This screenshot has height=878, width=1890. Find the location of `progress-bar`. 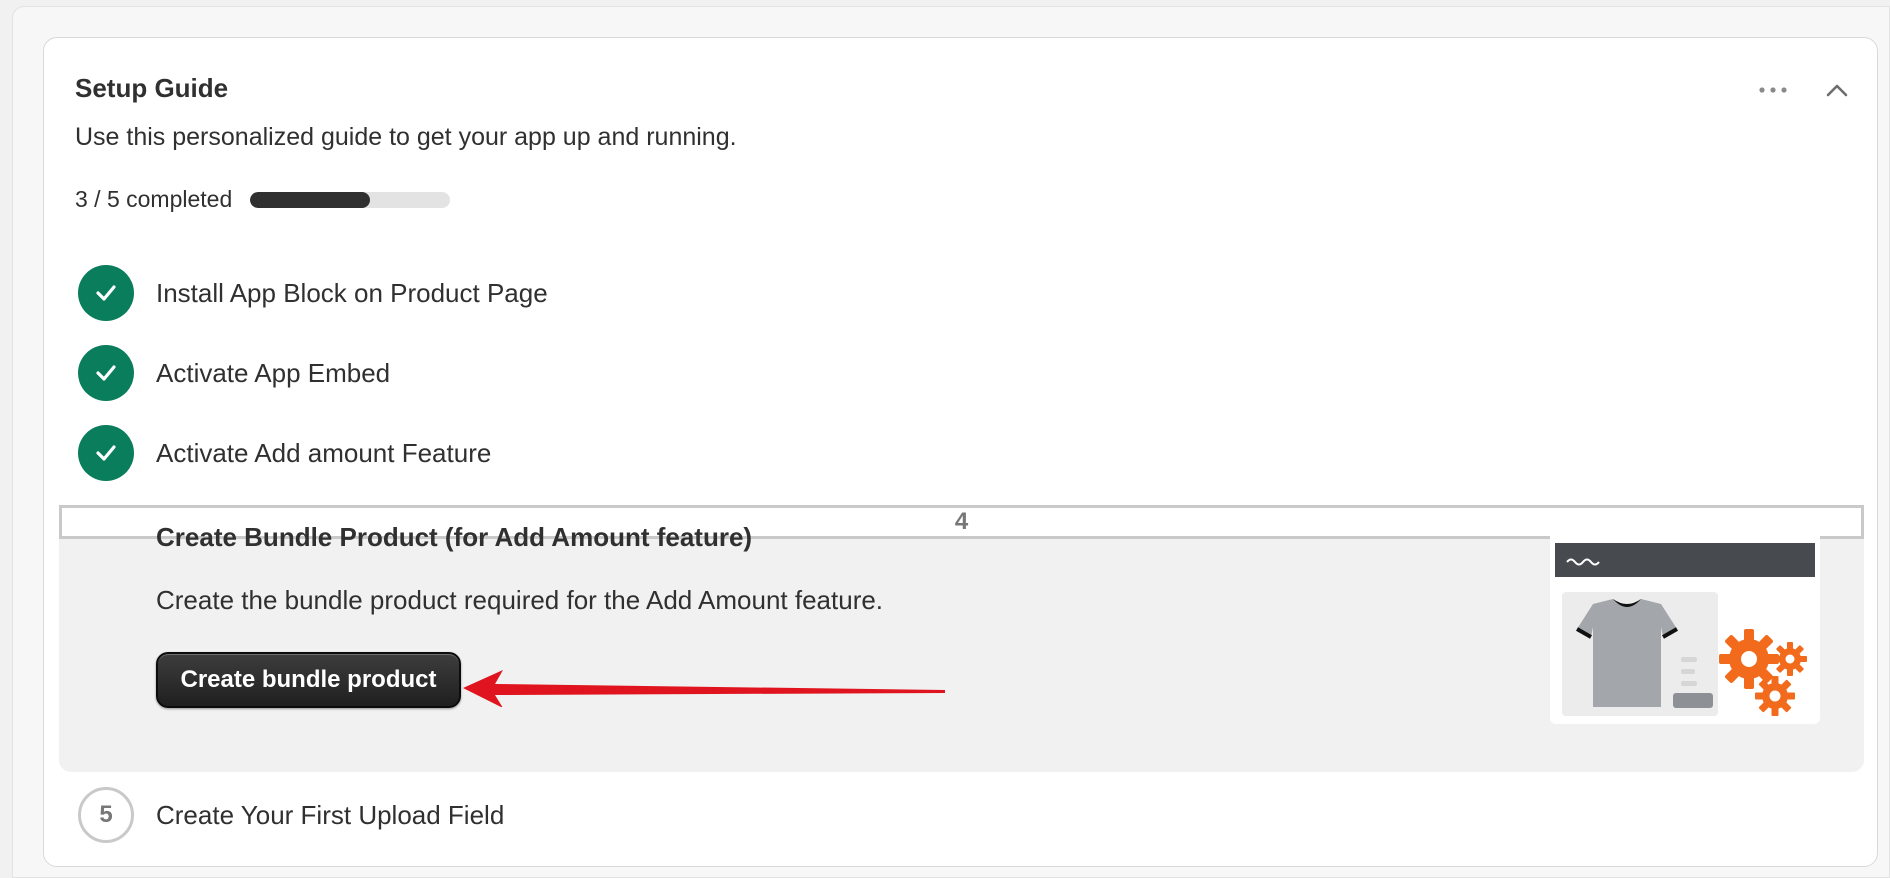

progress-bar is located at coordinates (350, 199).